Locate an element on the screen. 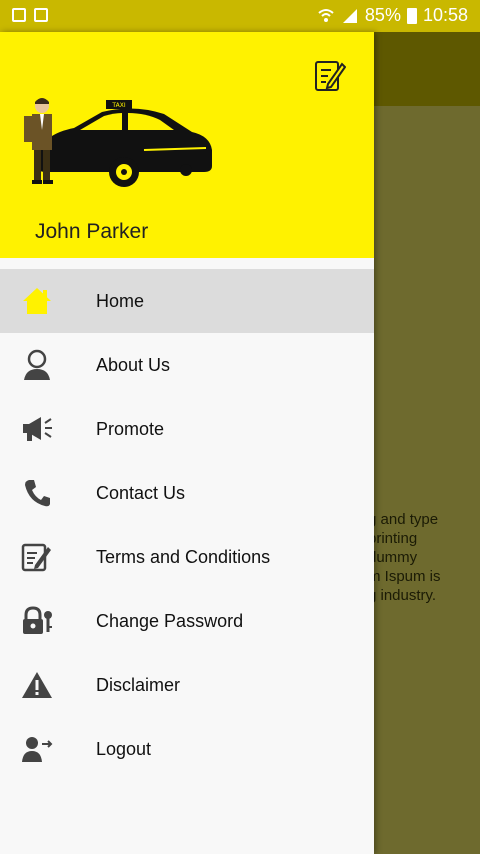 This screenshot has height=854, width=480. signal-icon is located at coordinates (349, 15).